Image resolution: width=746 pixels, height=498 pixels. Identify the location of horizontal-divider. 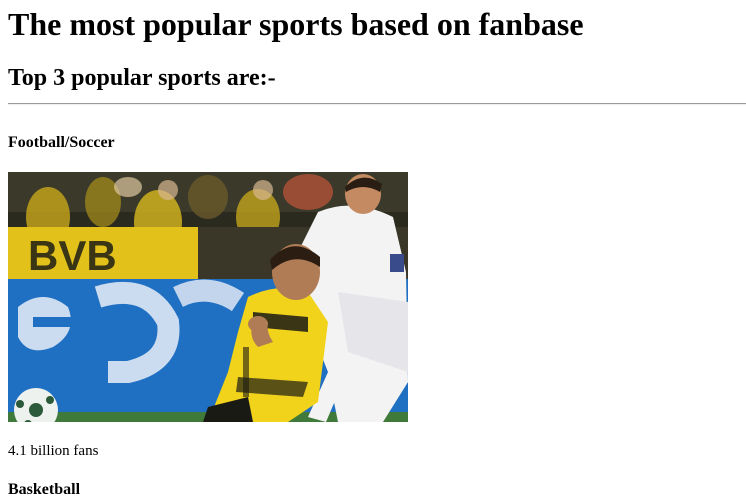
(377, 104).